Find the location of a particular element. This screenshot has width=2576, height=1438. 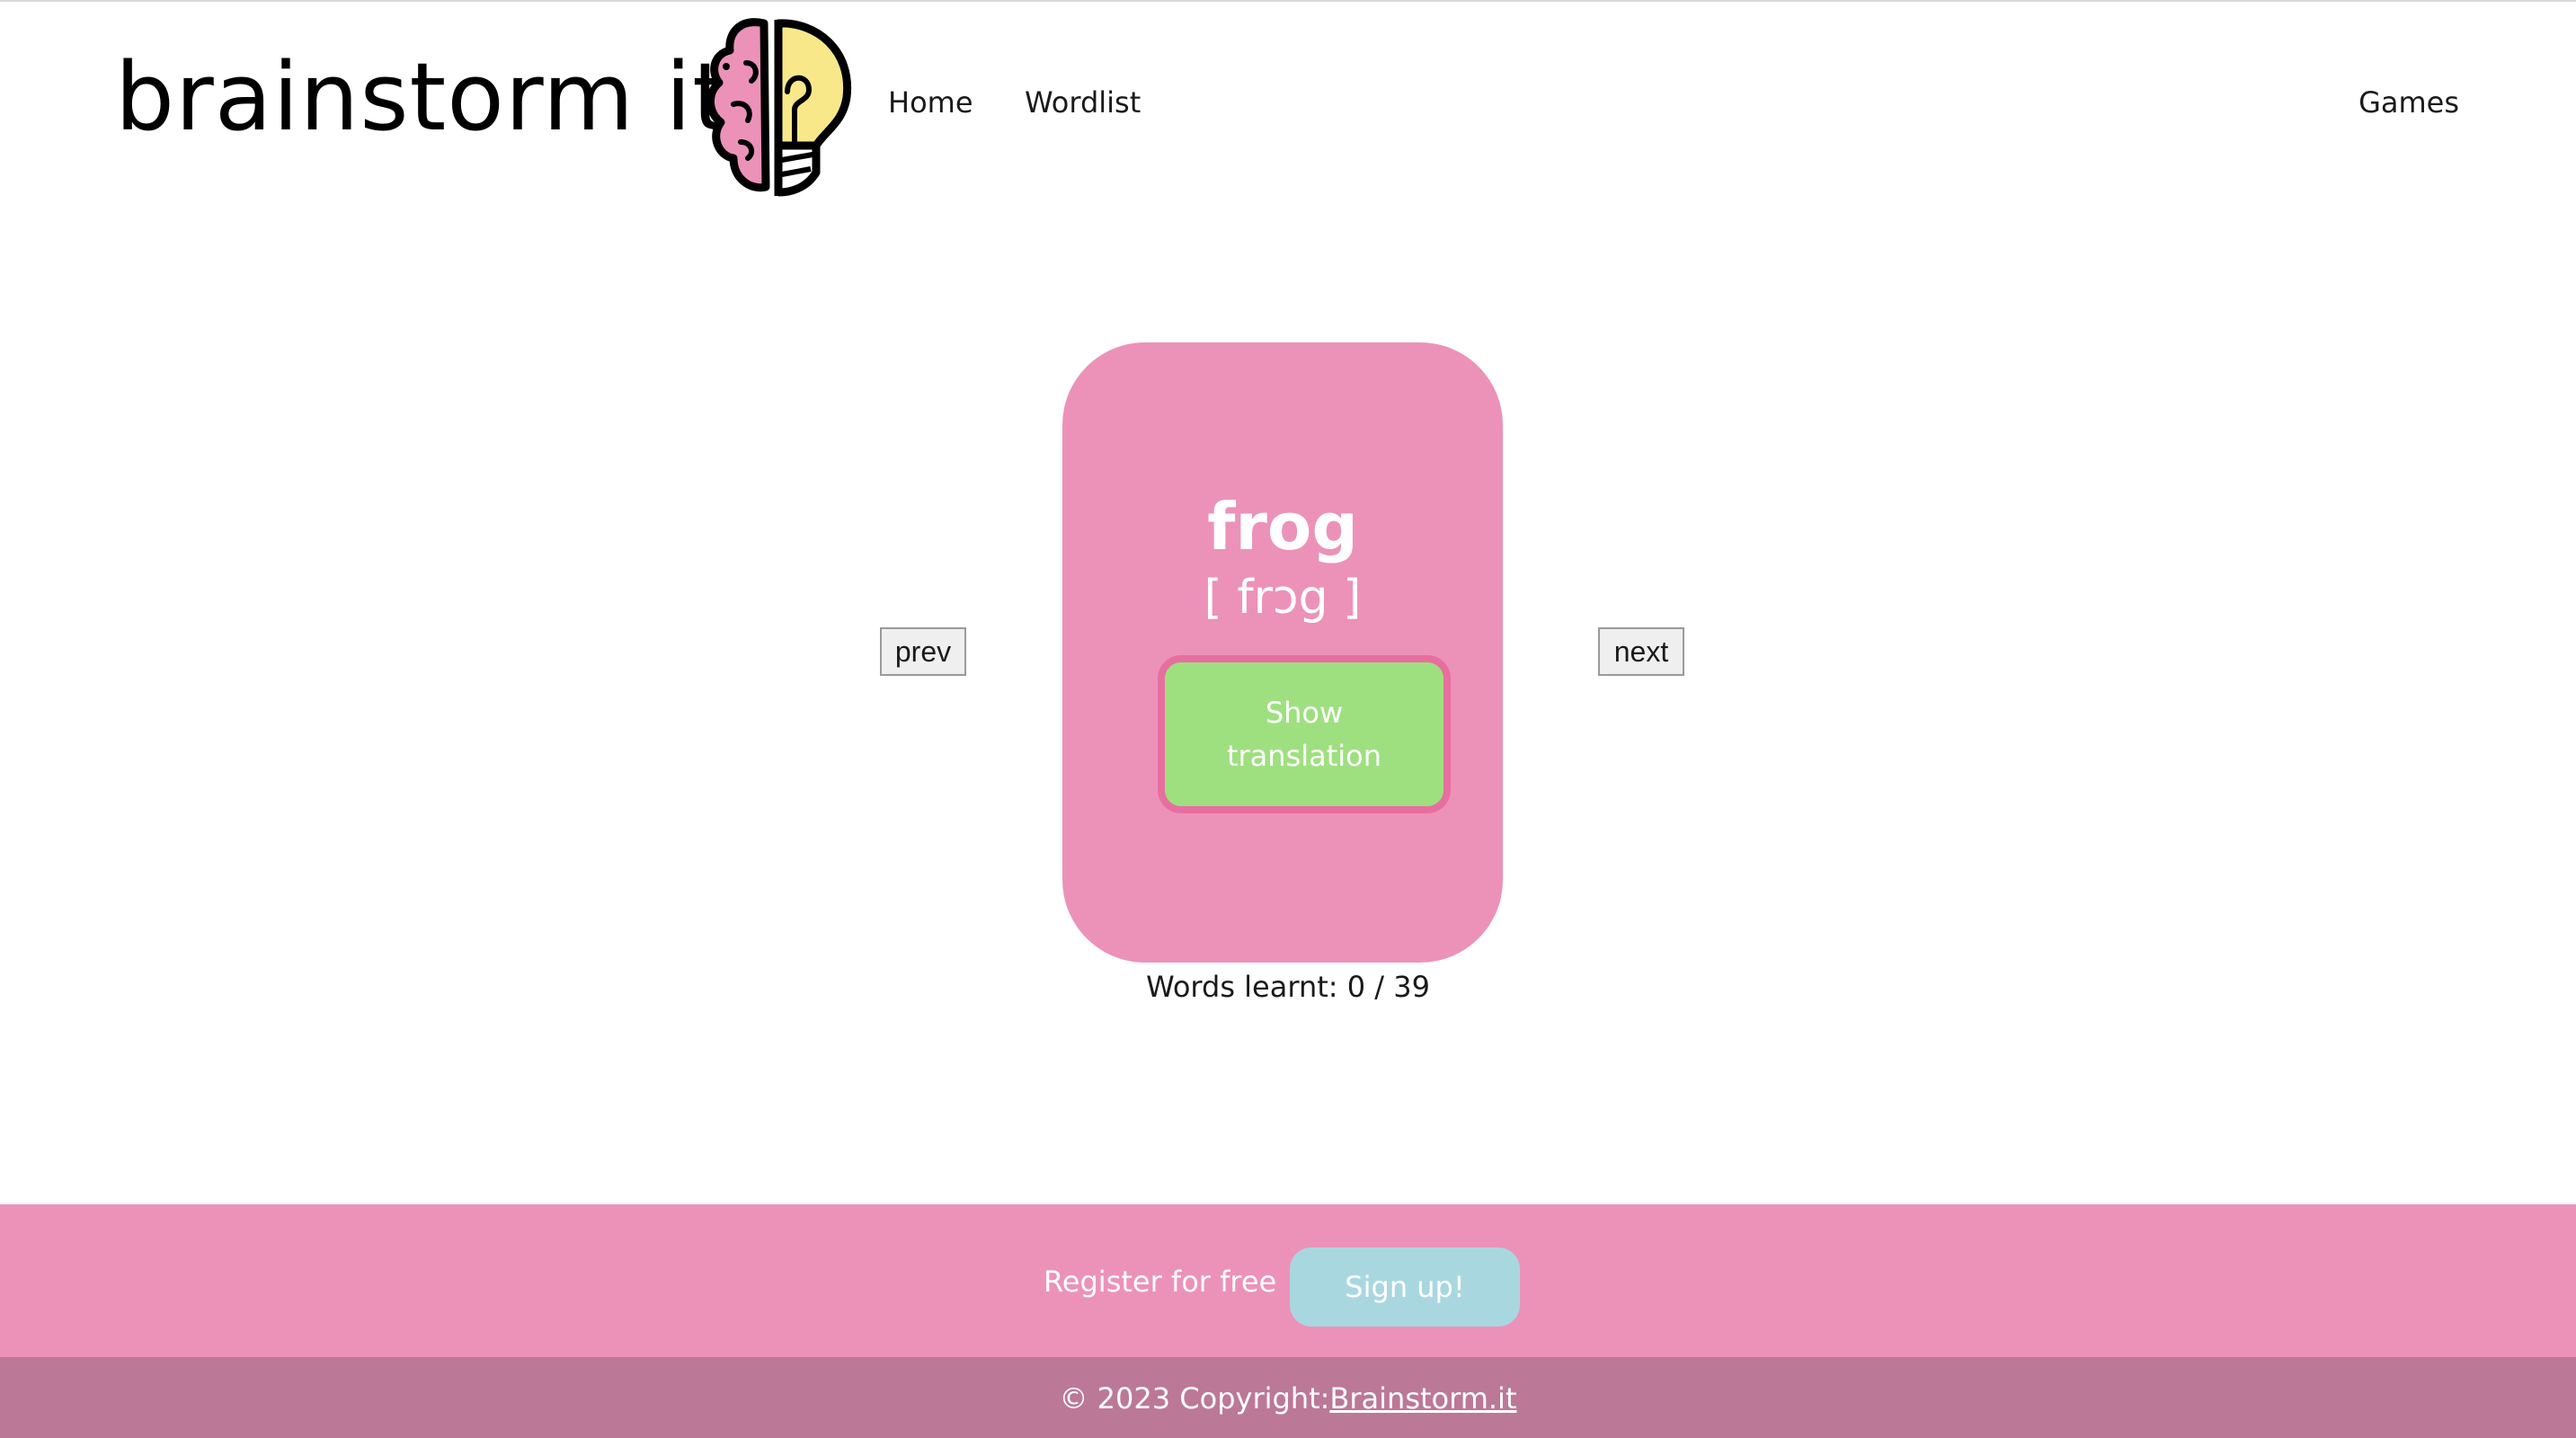

prev-button: prev is located at coordinates (923, 651).